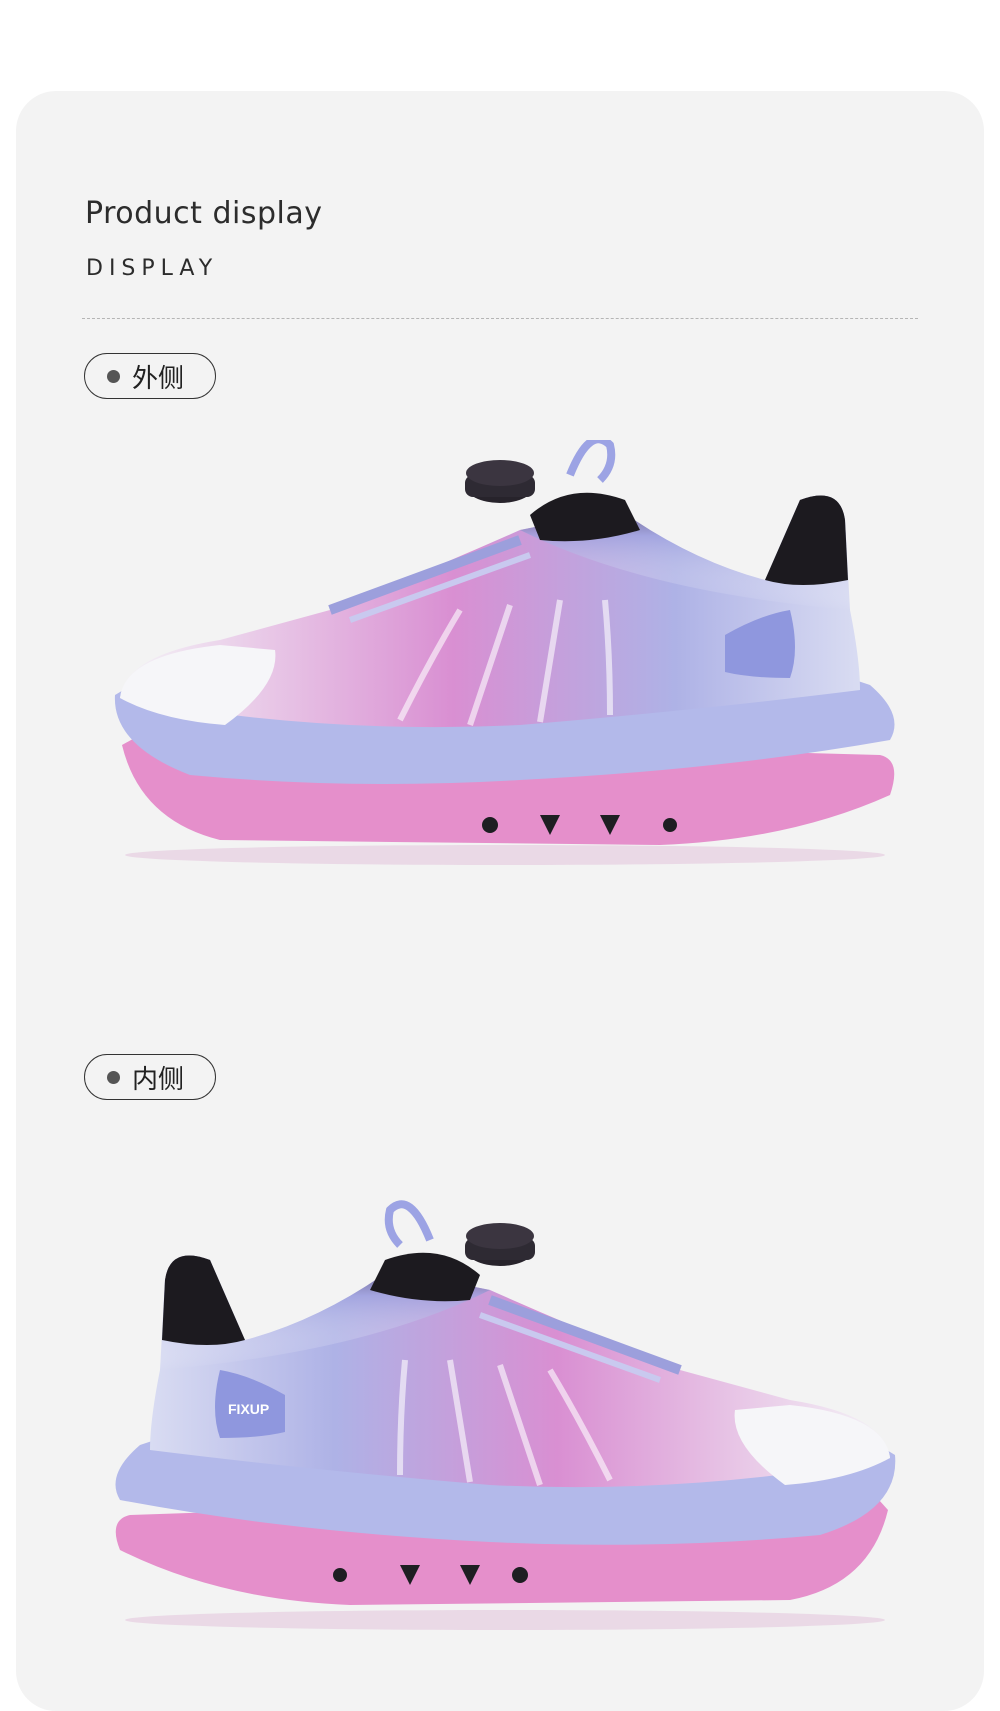  Describe the element at coordinates (158, 1079) in the screenshot. I see `view-tag-label: 内侧` at that location.